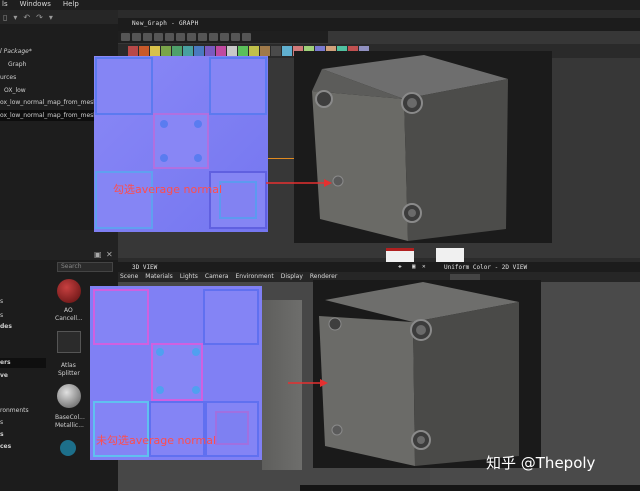 This screenshot has width=640, height=491. What do you see at coordinates (5, 446) in the screenshot?
I see `library-category: ces` at bounding box center [5, 446].